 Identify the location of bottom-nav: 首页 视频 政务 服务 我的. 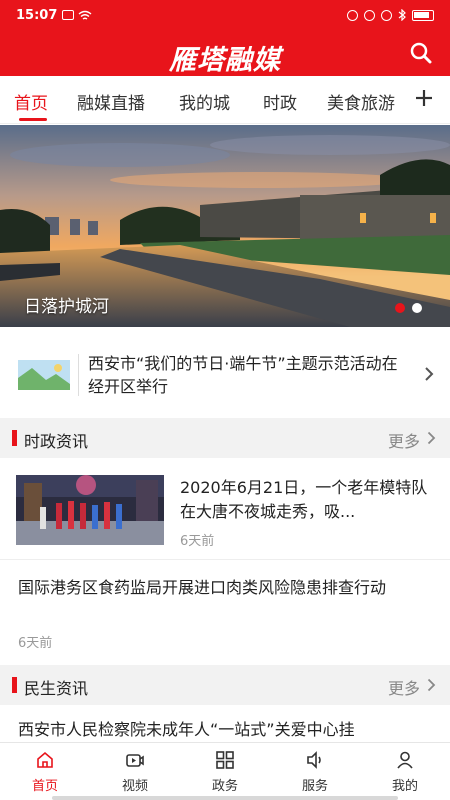
(225, 771).